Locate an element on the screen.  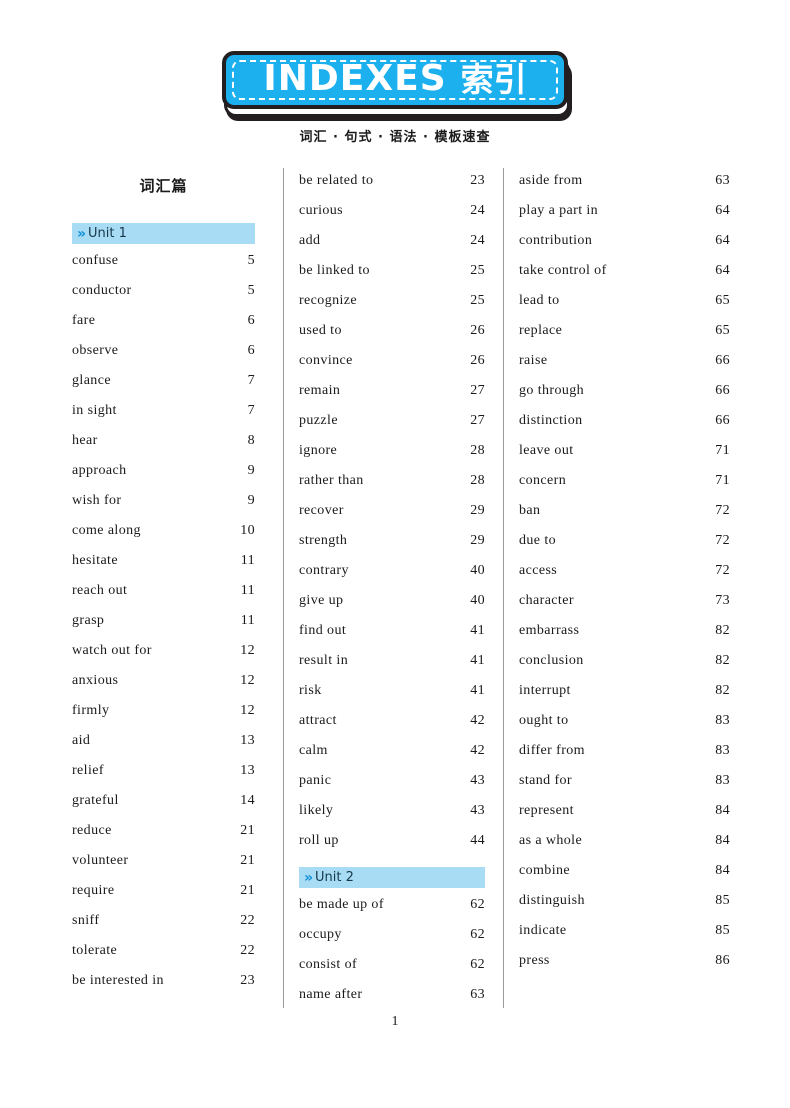
index-entry: lead to 65 is located at coordinates (624, 308).